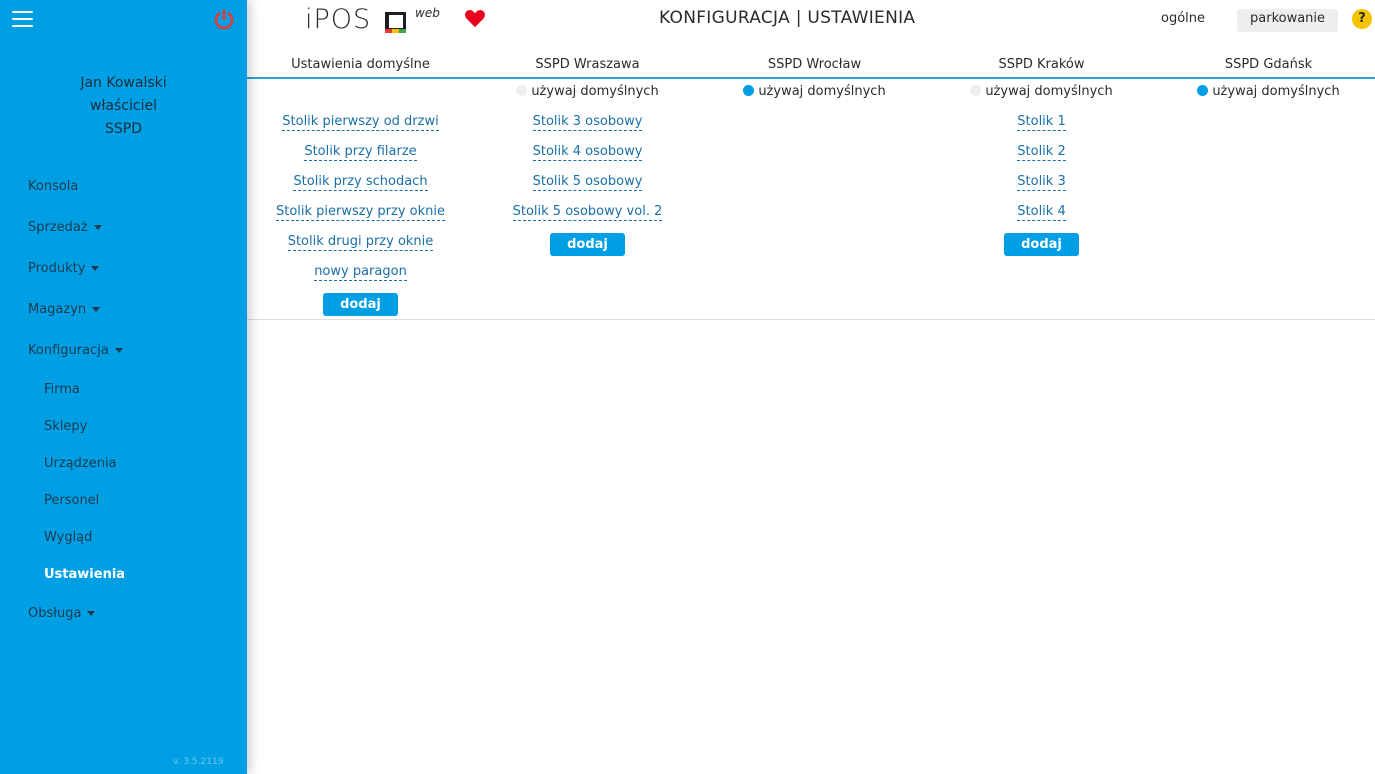  Describe the element at coordinates (1268, 64) in the screenshot. I see `column-header-gdansk: SSPD Gdańsk` at that location.